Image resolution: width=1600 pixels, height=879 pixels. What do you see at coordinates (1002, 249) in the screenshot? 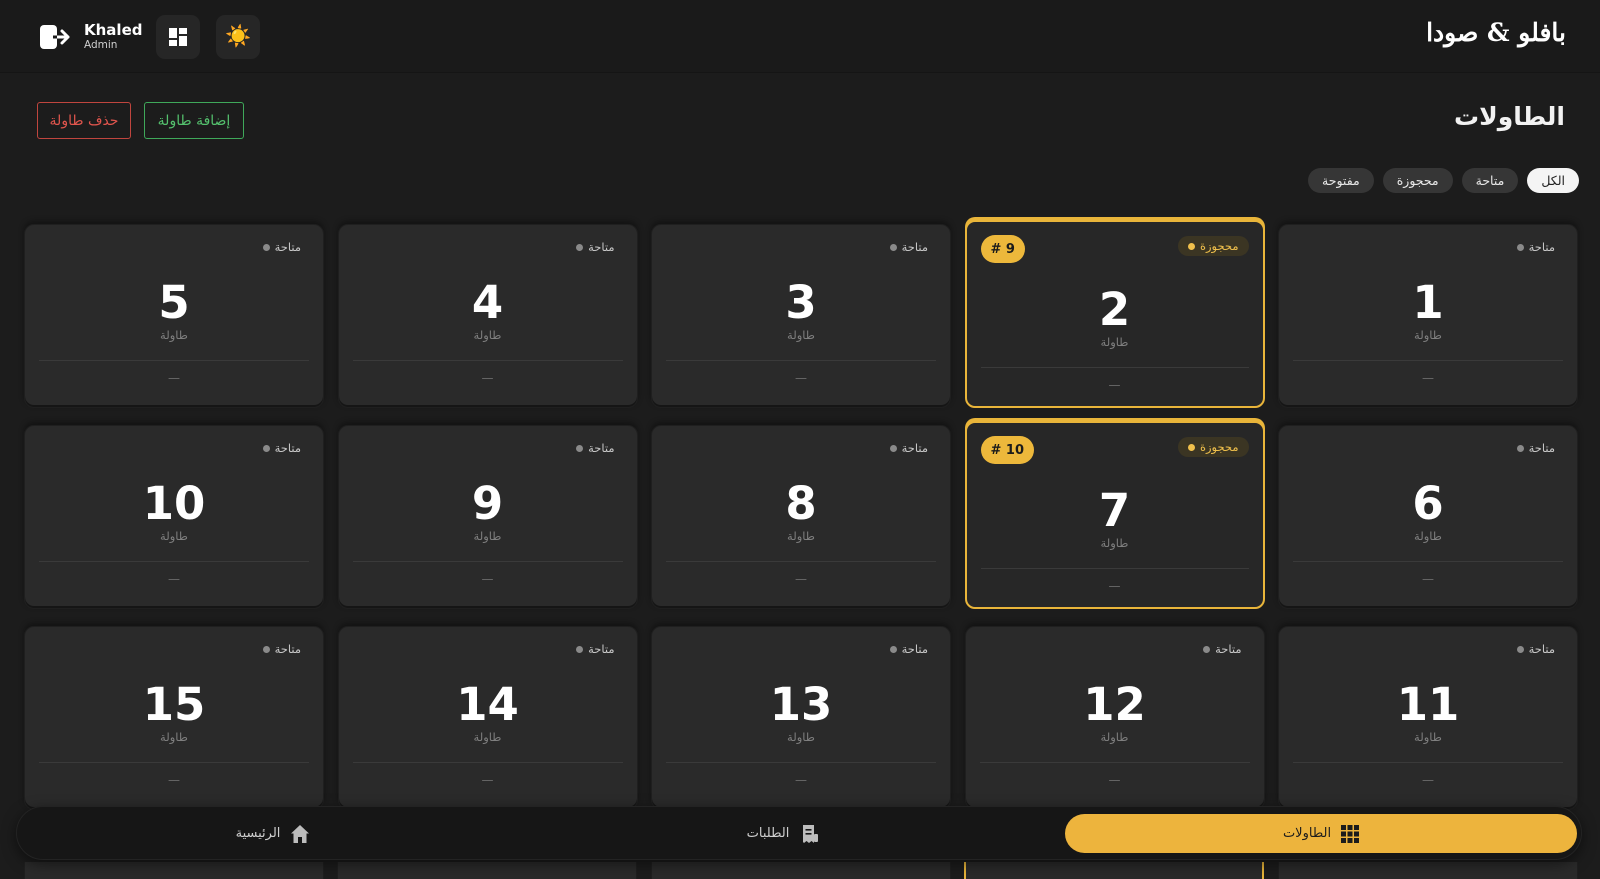
I see `order-number-badge: # 9` at bounding box center [1002, 249].